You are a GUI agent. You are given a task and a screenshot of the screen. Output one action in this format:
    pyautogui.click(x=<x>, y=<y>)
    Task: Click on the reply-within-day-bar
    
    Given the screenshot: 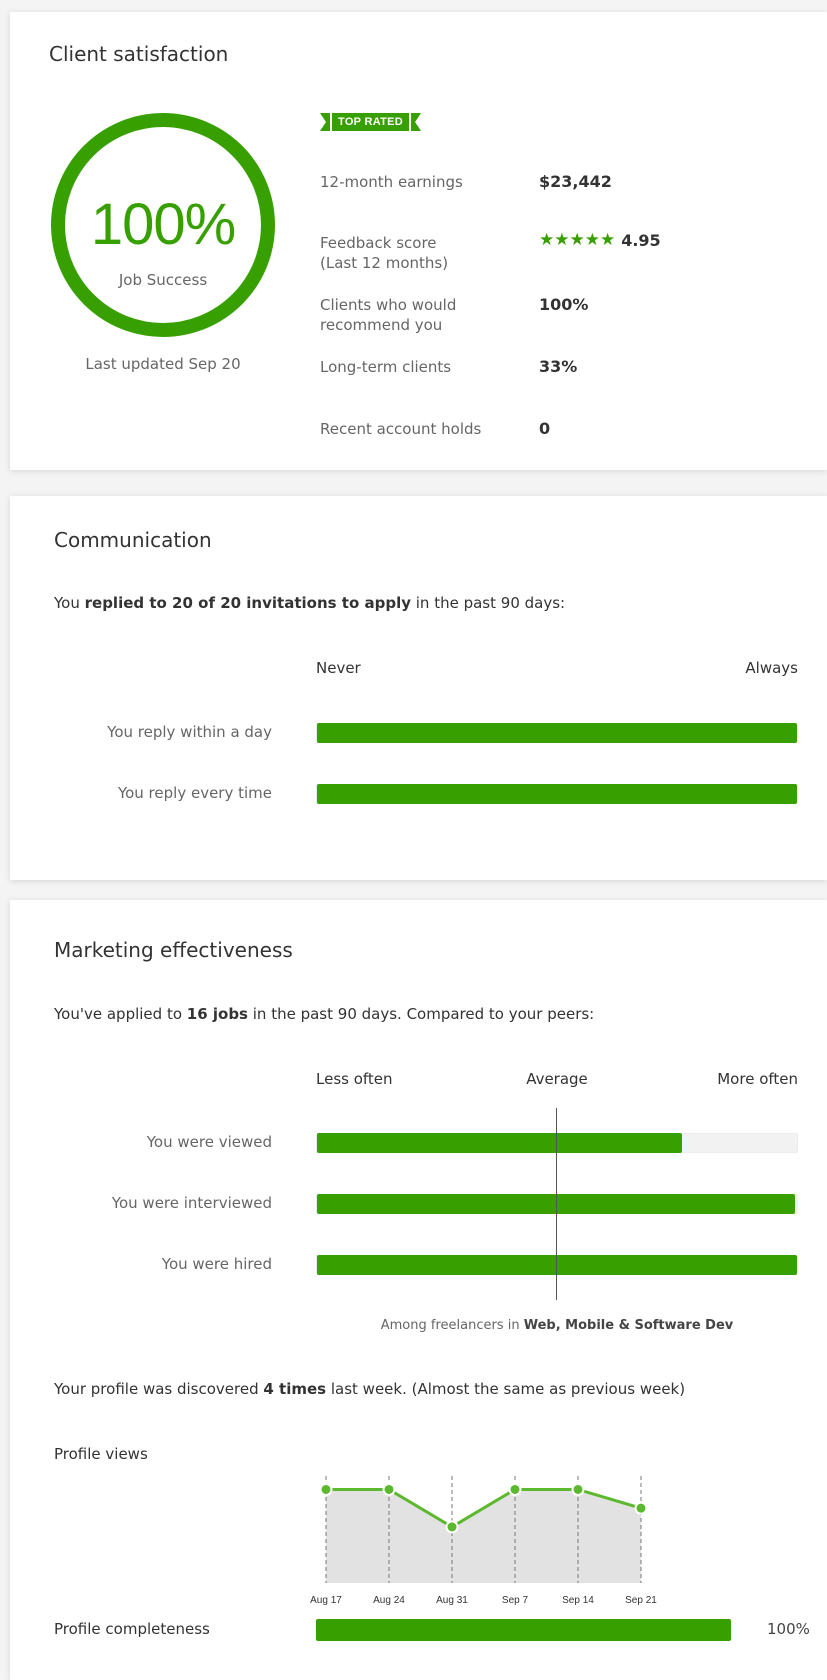 What is the action you would take?
    pyautogui.click(x=557, y=733)
    